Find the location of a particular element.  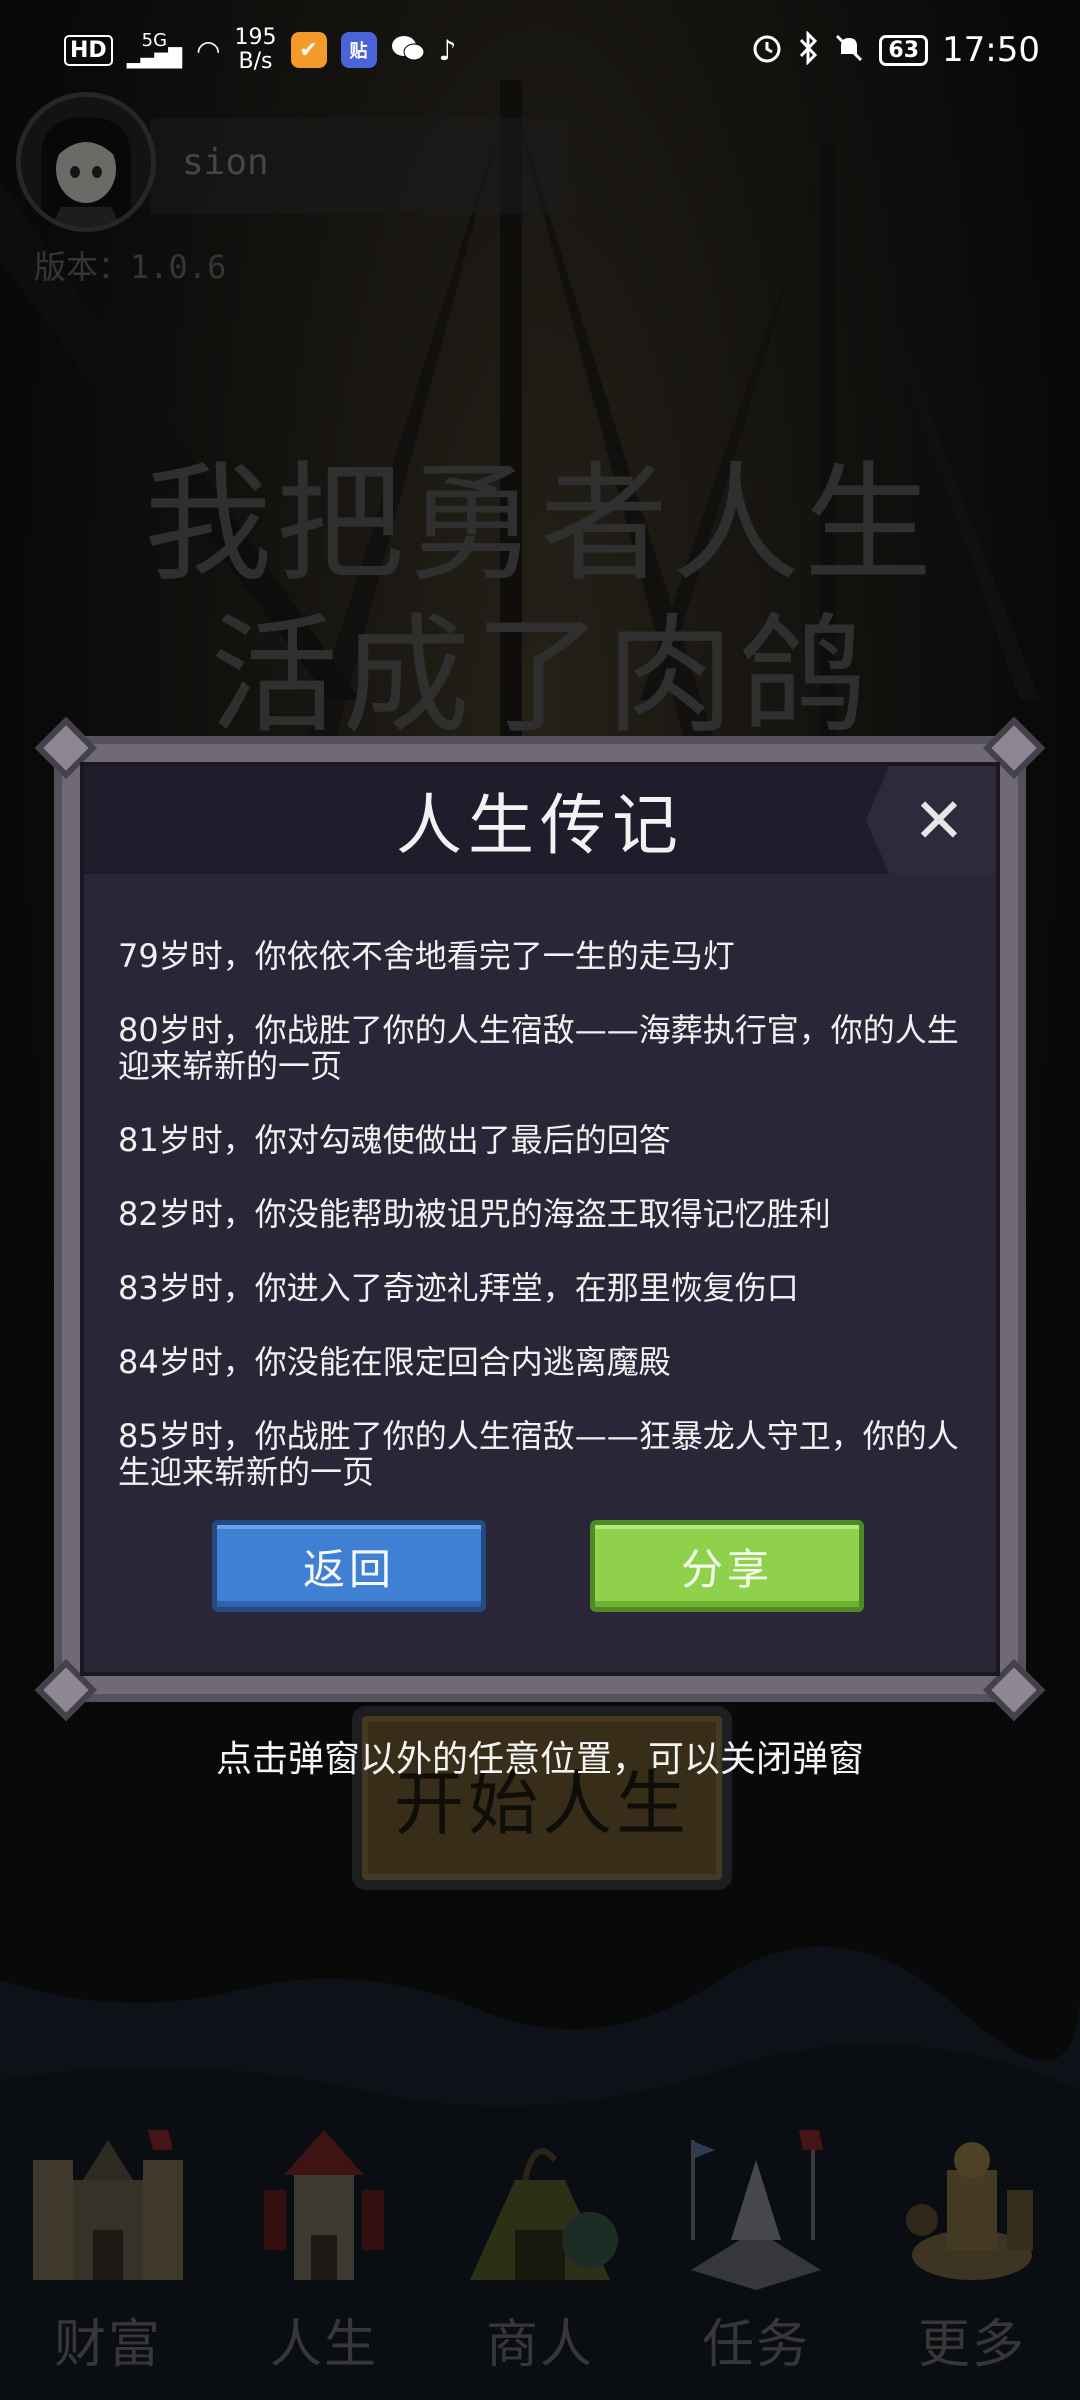

tiktok-app-icon: ♪ is located at coordinates (447, 50).